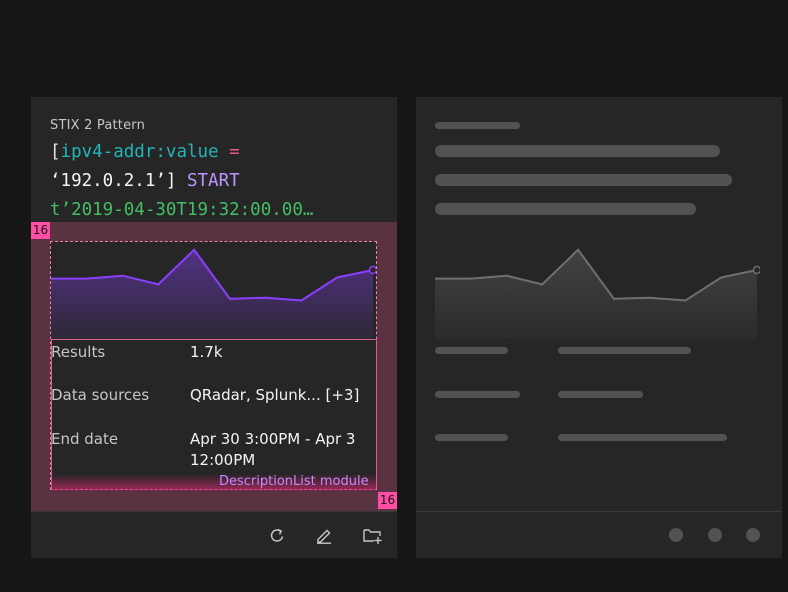  I want to click on card-label: STIX 2 Pattern, so click(98, 125).